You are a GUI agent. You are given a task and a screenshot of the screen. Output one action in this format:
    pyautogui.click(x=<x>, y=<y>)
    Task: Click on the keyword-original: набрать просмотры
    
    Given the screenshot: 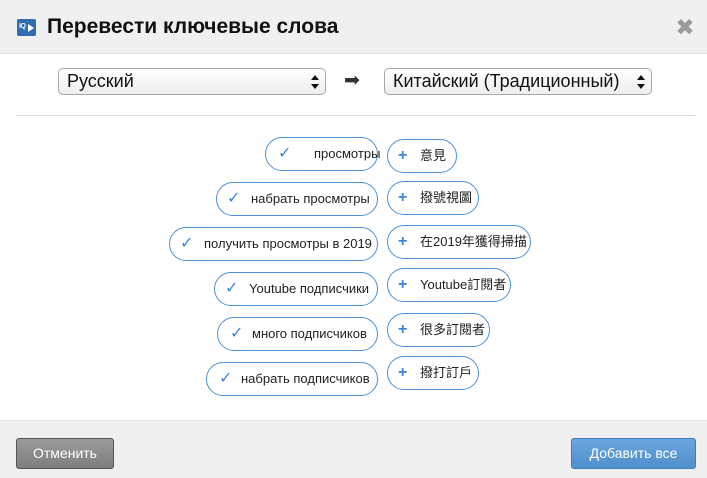 What is the action you would take?
    pyautogui.click(x=310, y=198)
    